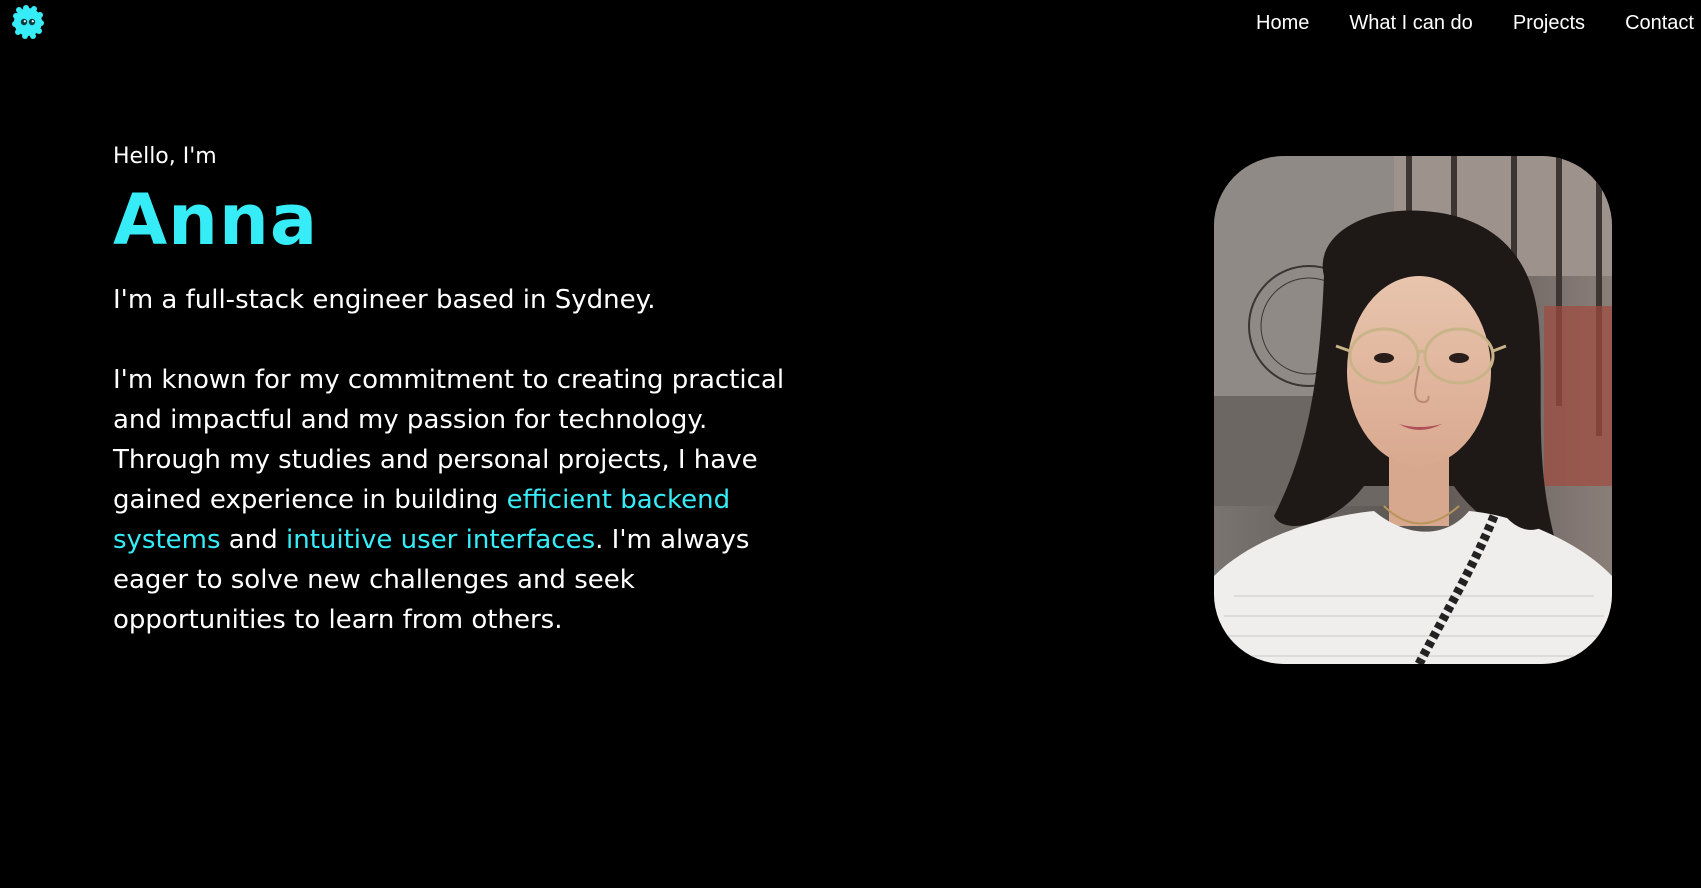 The width and height of the screenshot is (1701, 888). I want to click on nav-home-link: Home, so click(1282, 23).